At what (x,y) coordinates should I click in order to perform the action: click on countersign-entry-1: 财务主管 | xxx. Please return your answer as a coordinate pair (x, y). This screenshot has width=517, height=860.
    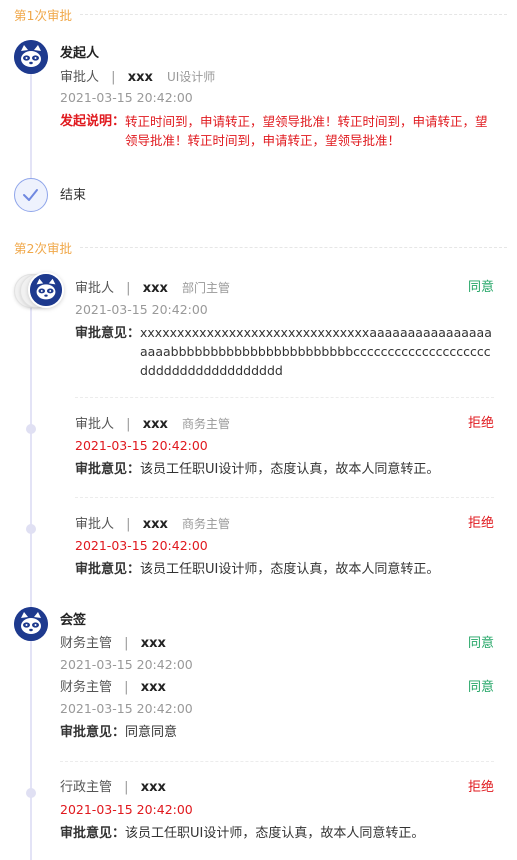
    Looking at the image, I should click on (113, 644).